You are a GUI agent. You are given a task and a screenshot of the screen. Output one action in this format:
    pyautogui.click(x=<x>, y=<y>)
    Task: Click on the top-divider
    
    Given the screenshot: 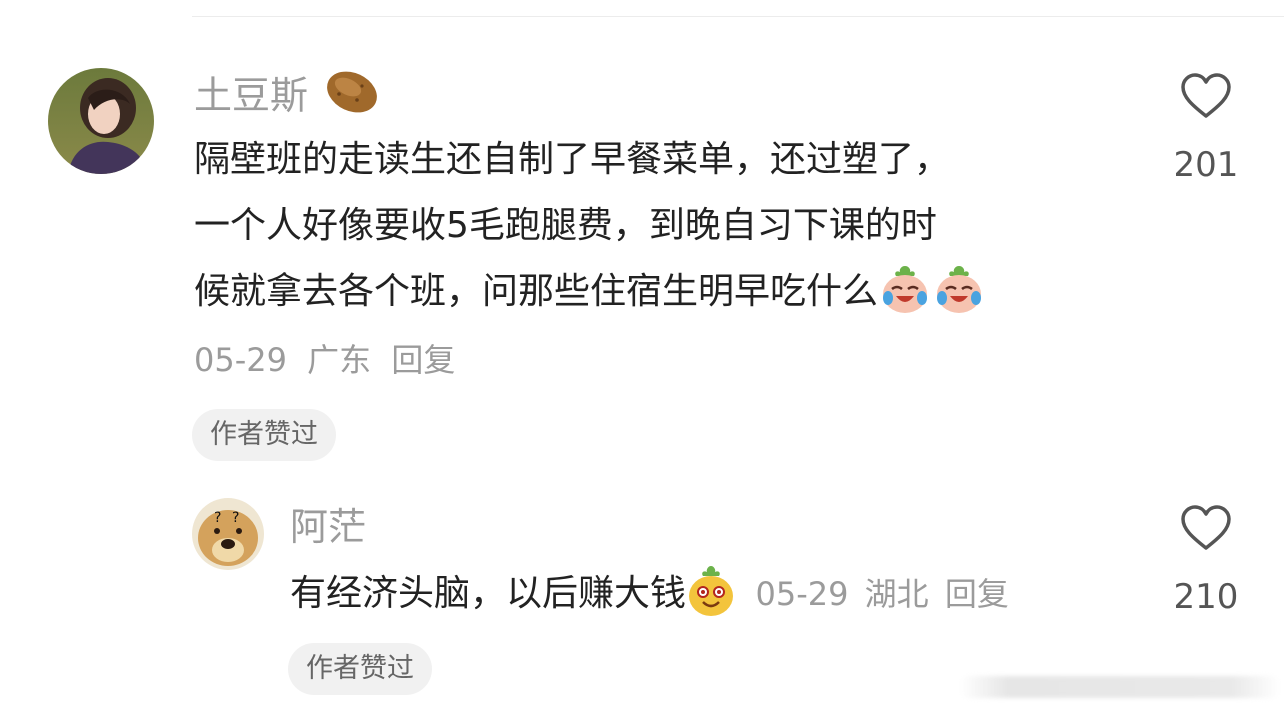 What is the action you would take?
    pyautogui.click(x=738, y=16)
    